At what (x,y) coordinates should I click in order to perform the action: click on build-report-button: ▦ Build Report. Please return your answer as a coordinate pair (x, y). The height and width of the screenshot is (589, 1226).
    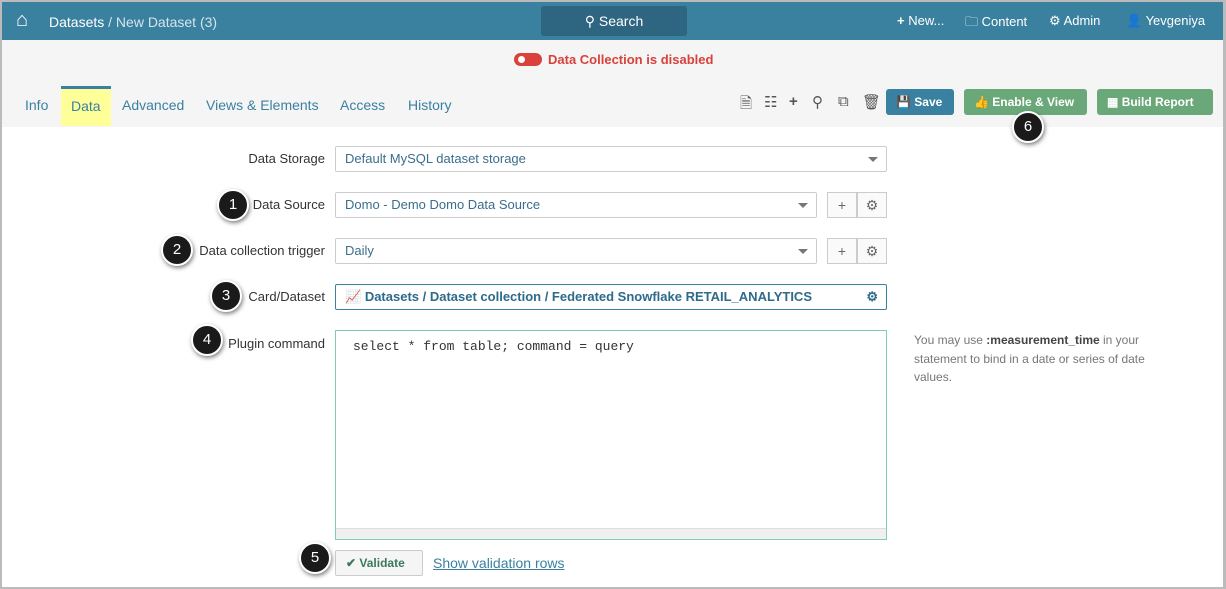
    Looking at the image, I should click on (1155, 102).